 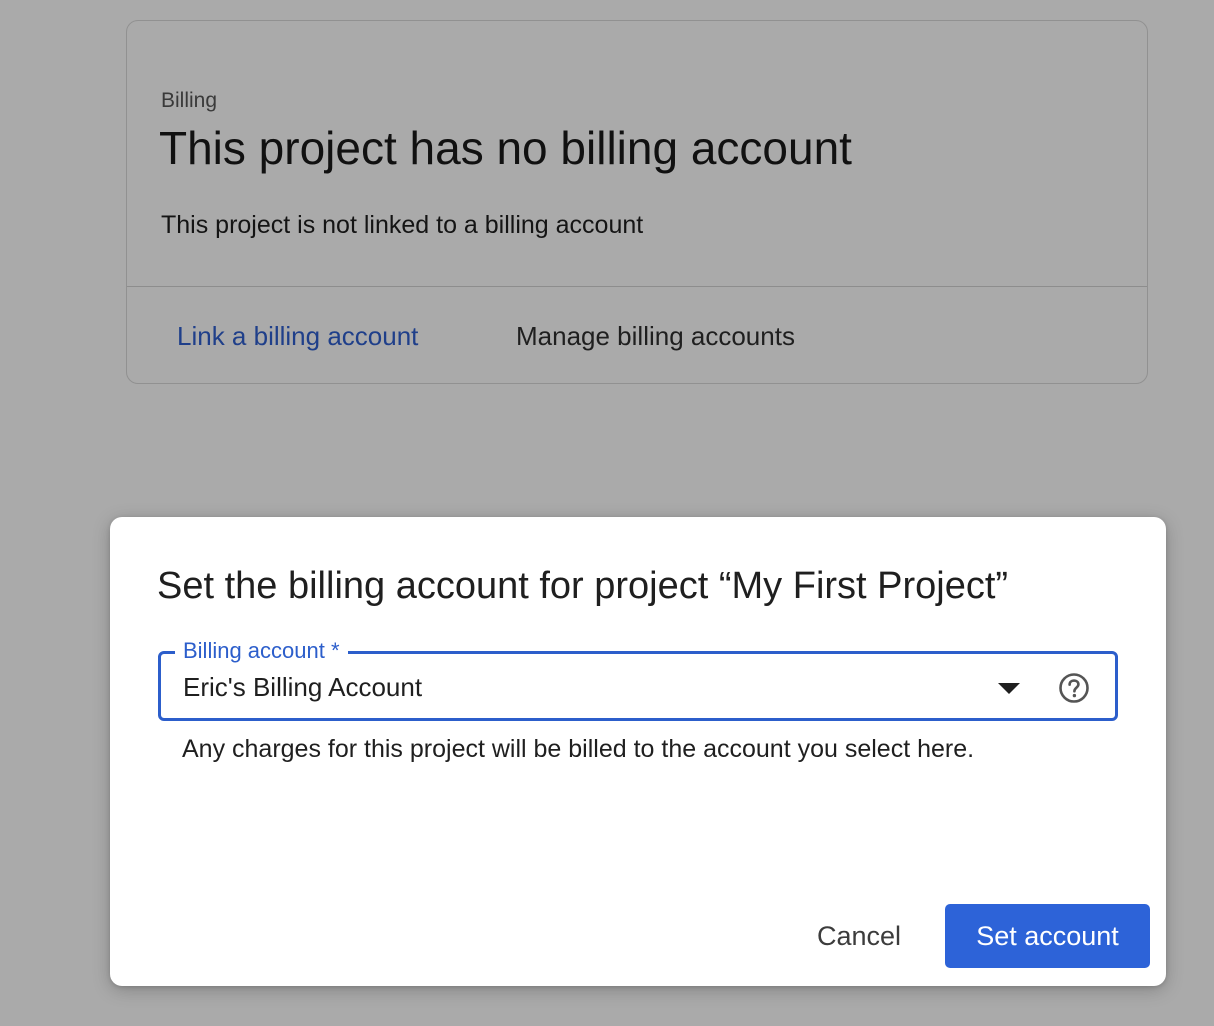 I want to click on billing-account-select: Billing account * Eric's Billing Account, so click(x=638, y=678).